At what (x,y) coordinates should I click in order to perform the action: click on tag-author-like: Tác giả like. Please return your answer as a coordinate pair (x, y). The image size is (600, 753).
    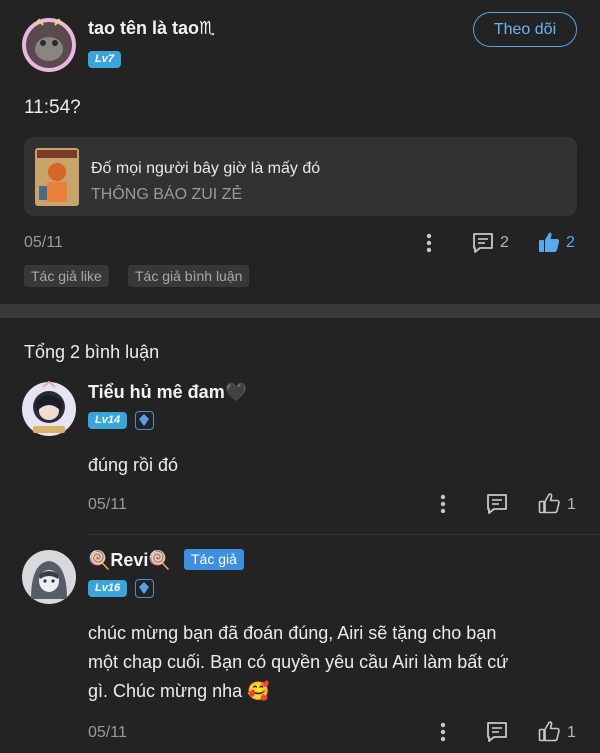
    Looking at the image, I should click on (66, 276).